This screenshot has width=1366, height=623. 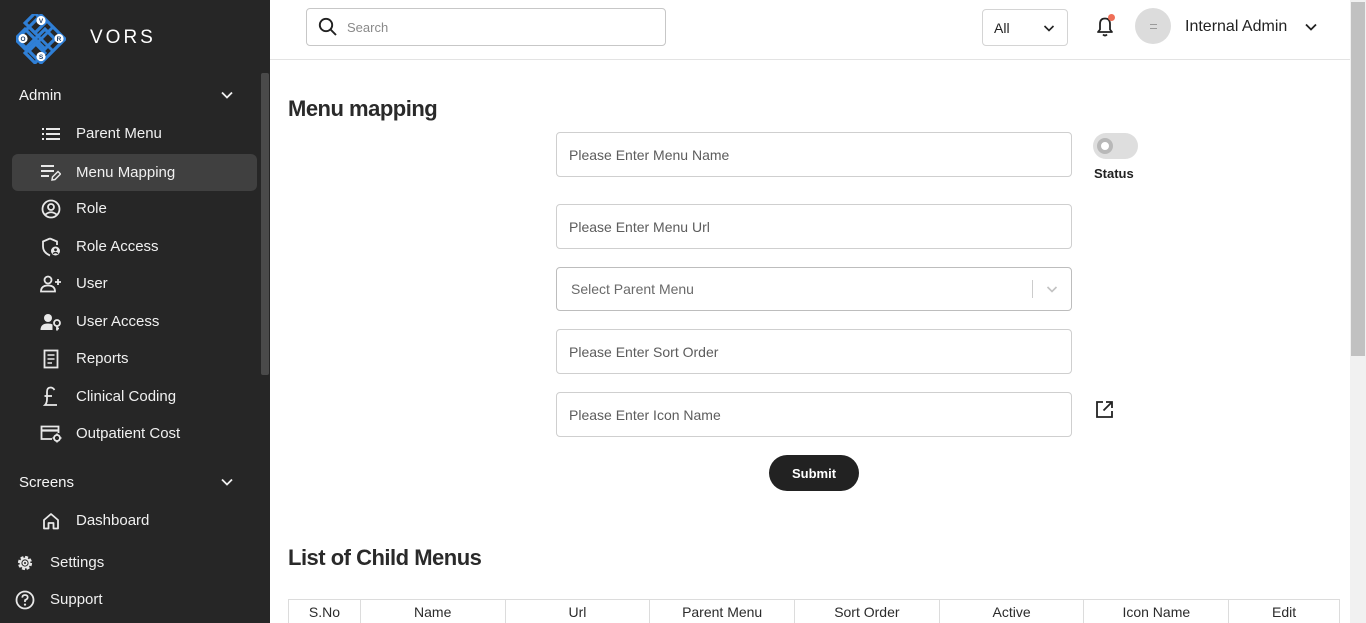 I want to click on page-title: Menu mapping, so click(x=363, y=108).